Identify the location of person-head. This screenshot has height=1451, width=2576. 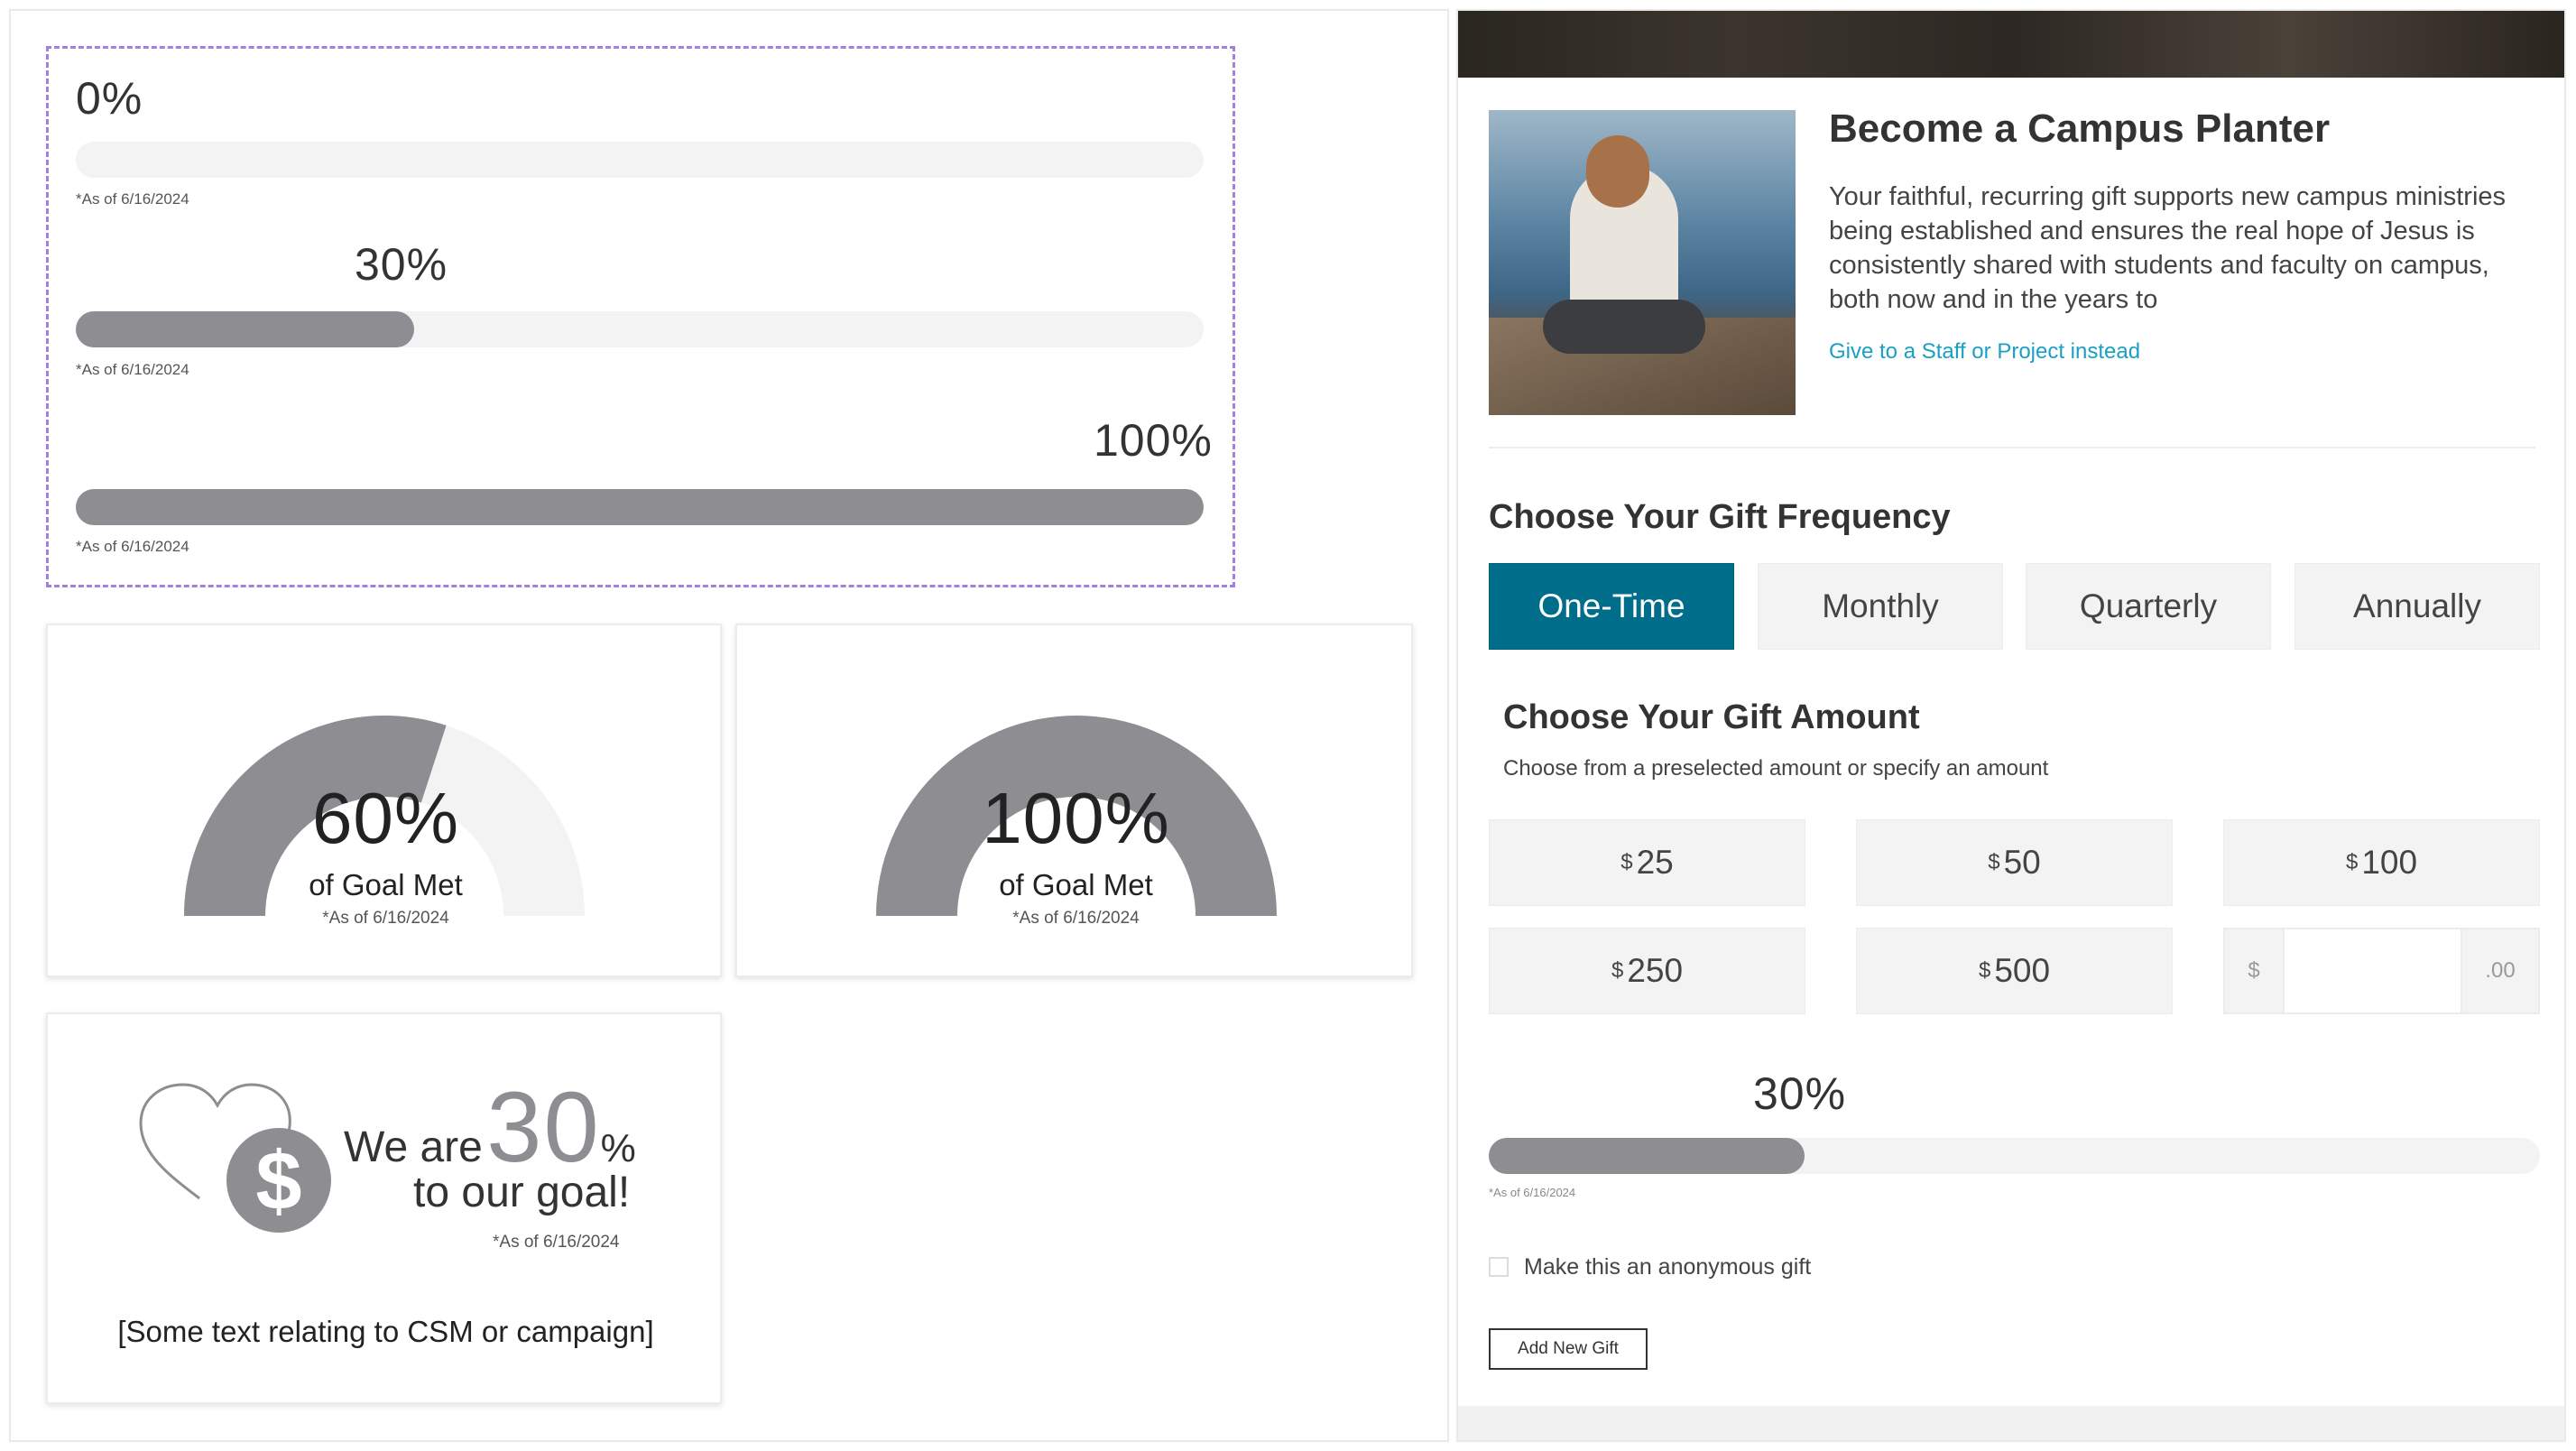
(1617, 171).